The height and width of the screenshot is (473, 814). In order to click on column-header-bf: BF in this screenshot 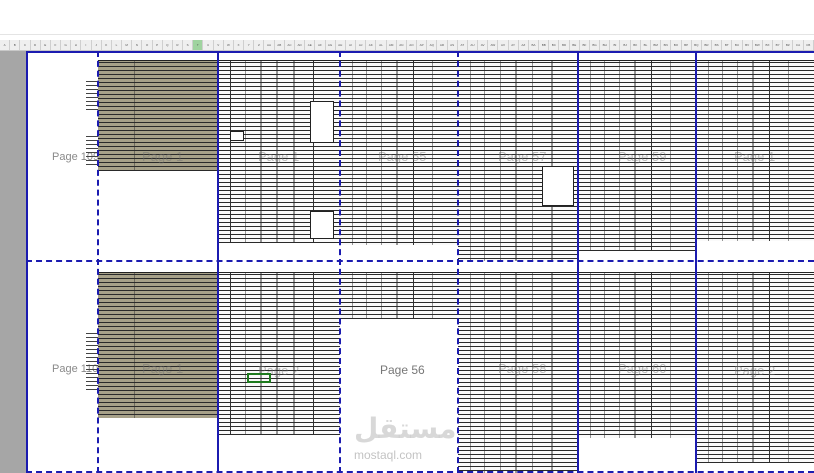, I will do `click(585, 45)`.